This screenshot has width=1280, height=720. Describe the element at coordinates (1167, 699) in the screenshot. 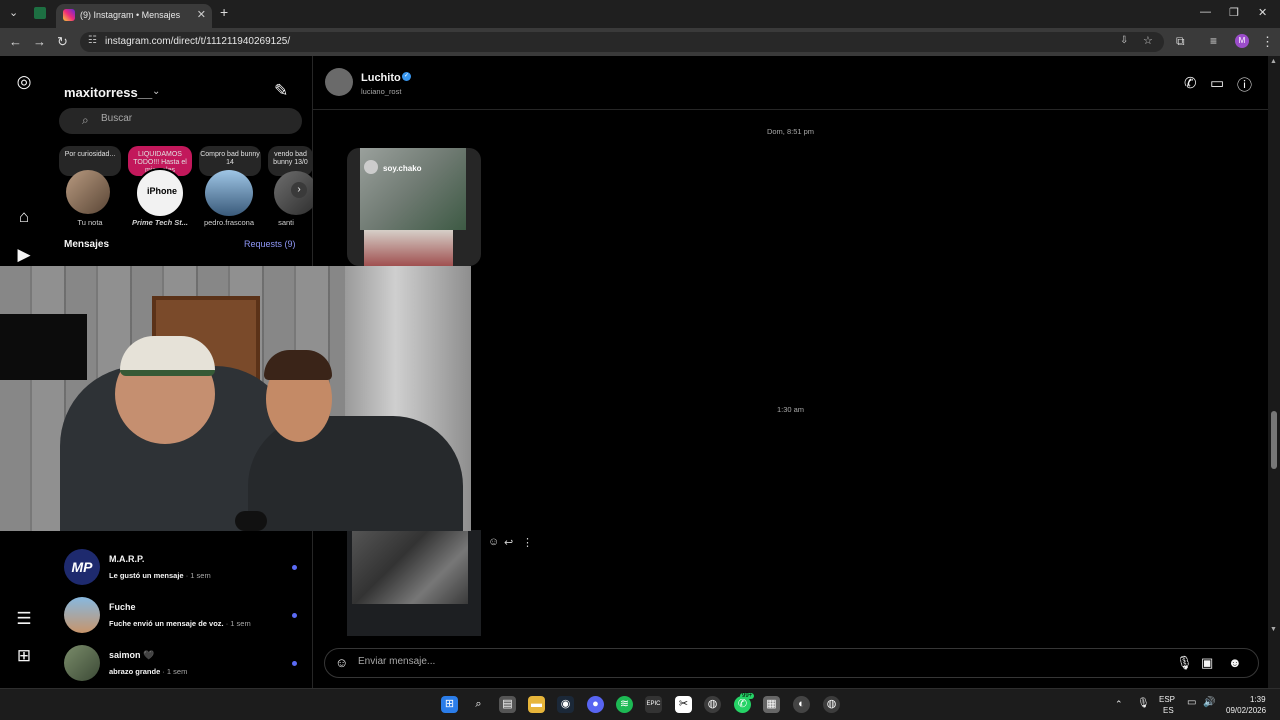

I see `language-top: ESP` at that location.